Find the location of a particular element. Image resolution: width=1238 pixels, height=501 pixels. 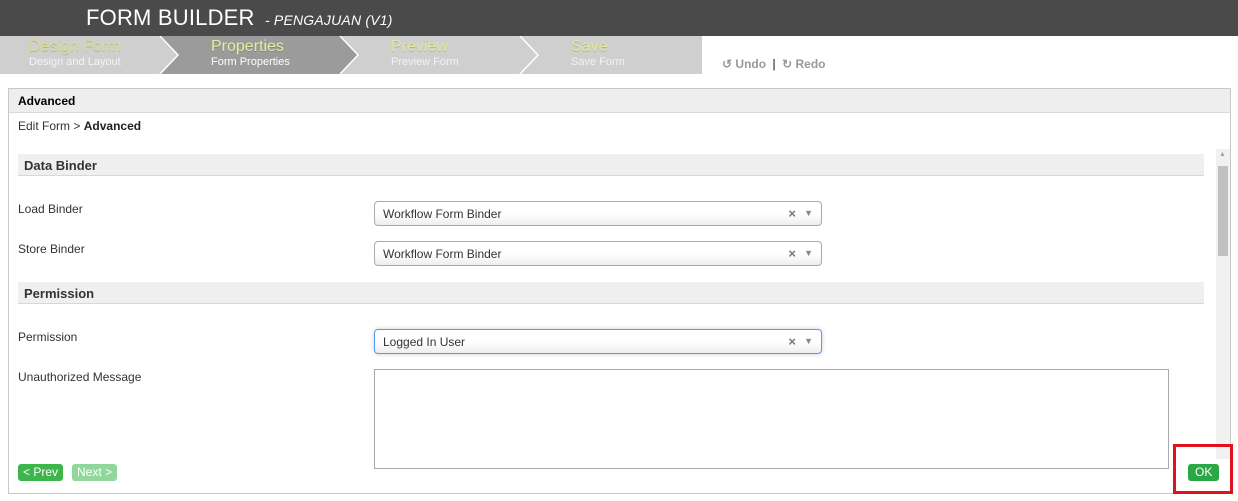

permission-dropdown-icon: ▼ is located at coordinates (808, 341).